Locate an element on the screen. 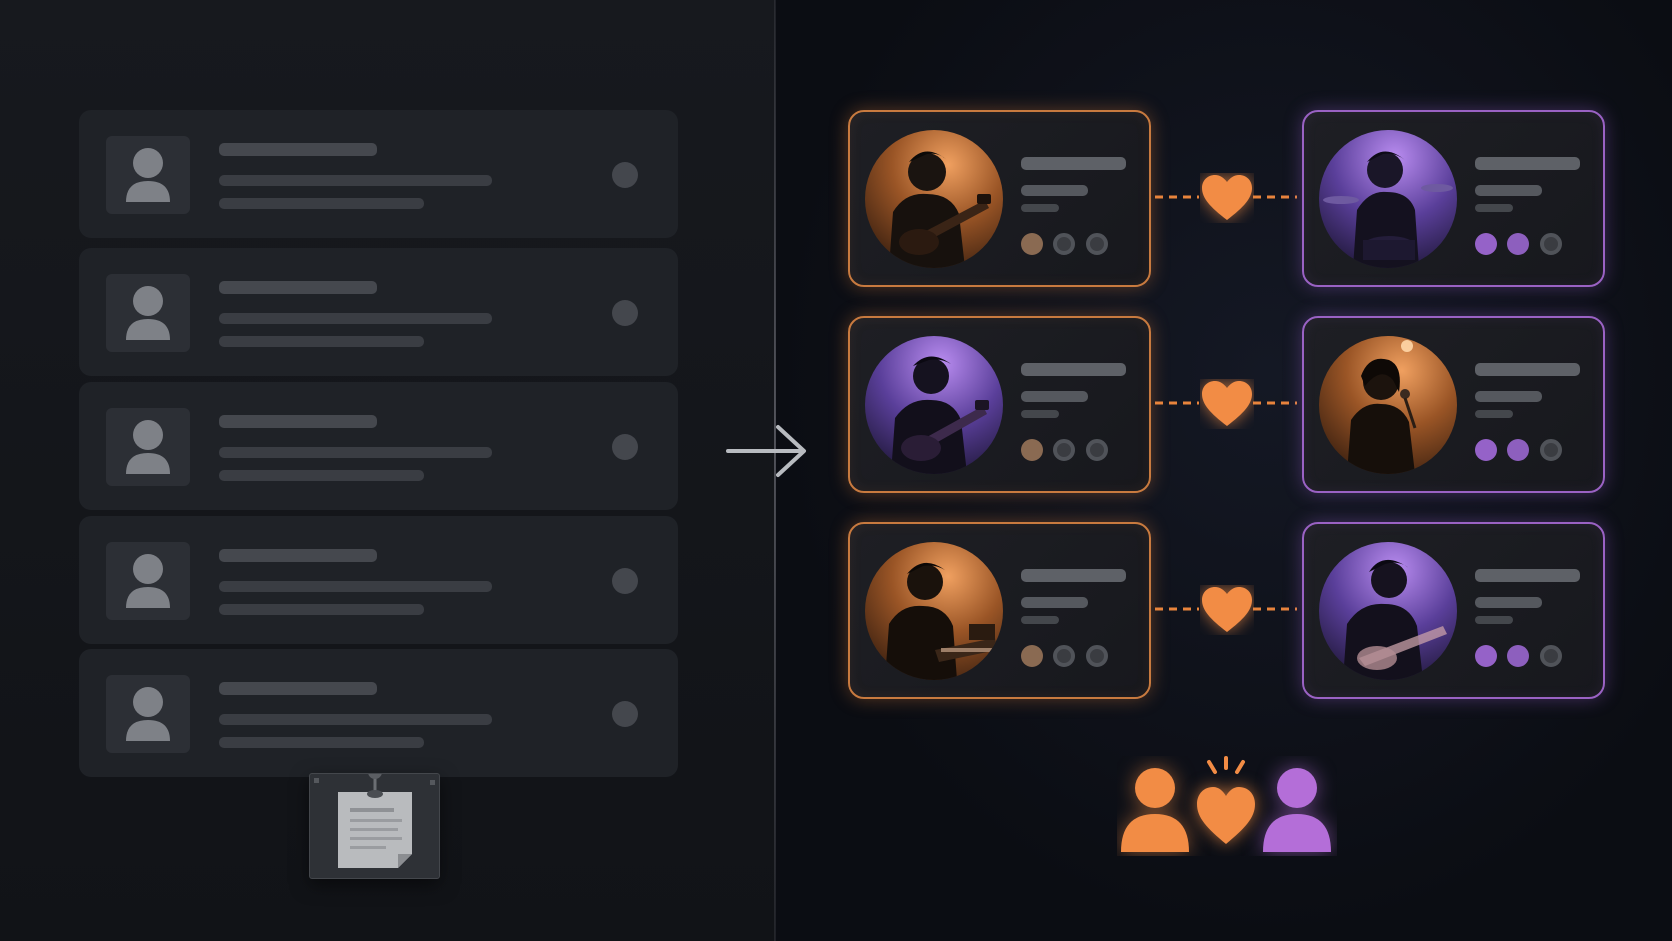  match-people-icon is located at coordinates (1226, 804).